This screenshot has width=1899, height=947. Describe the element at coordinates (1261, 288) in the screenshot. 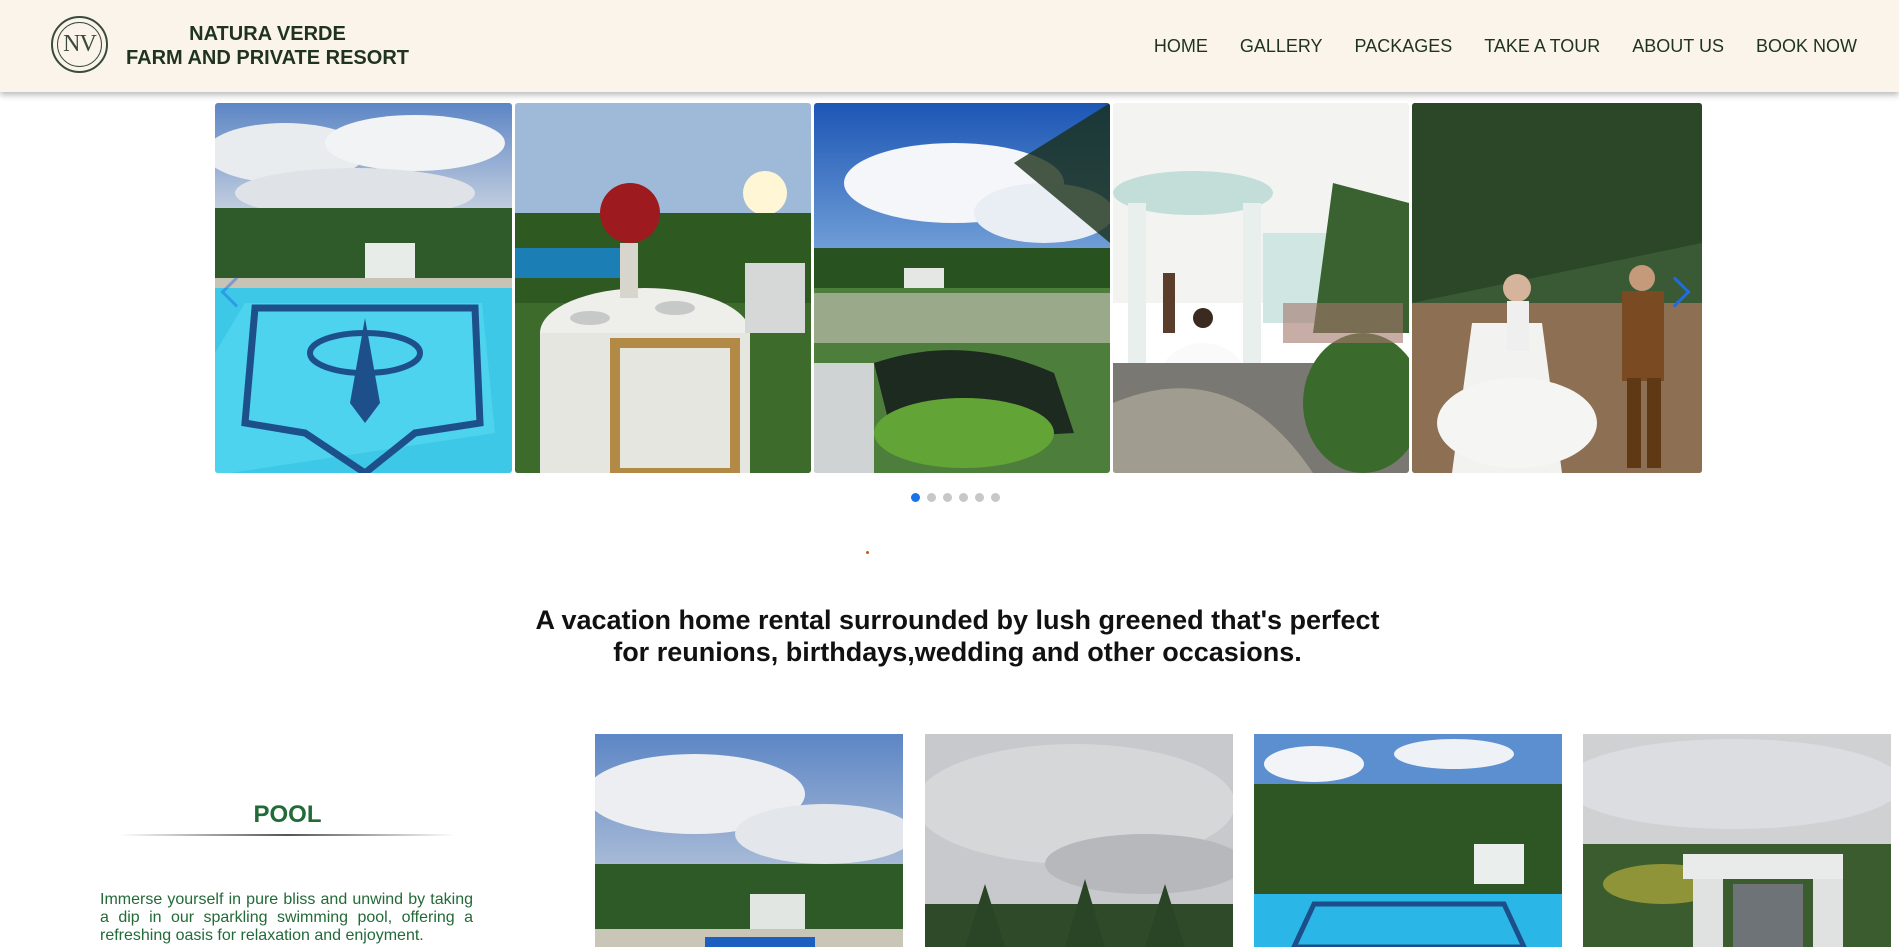

I see `carousel-slide-gazebo` at that location.